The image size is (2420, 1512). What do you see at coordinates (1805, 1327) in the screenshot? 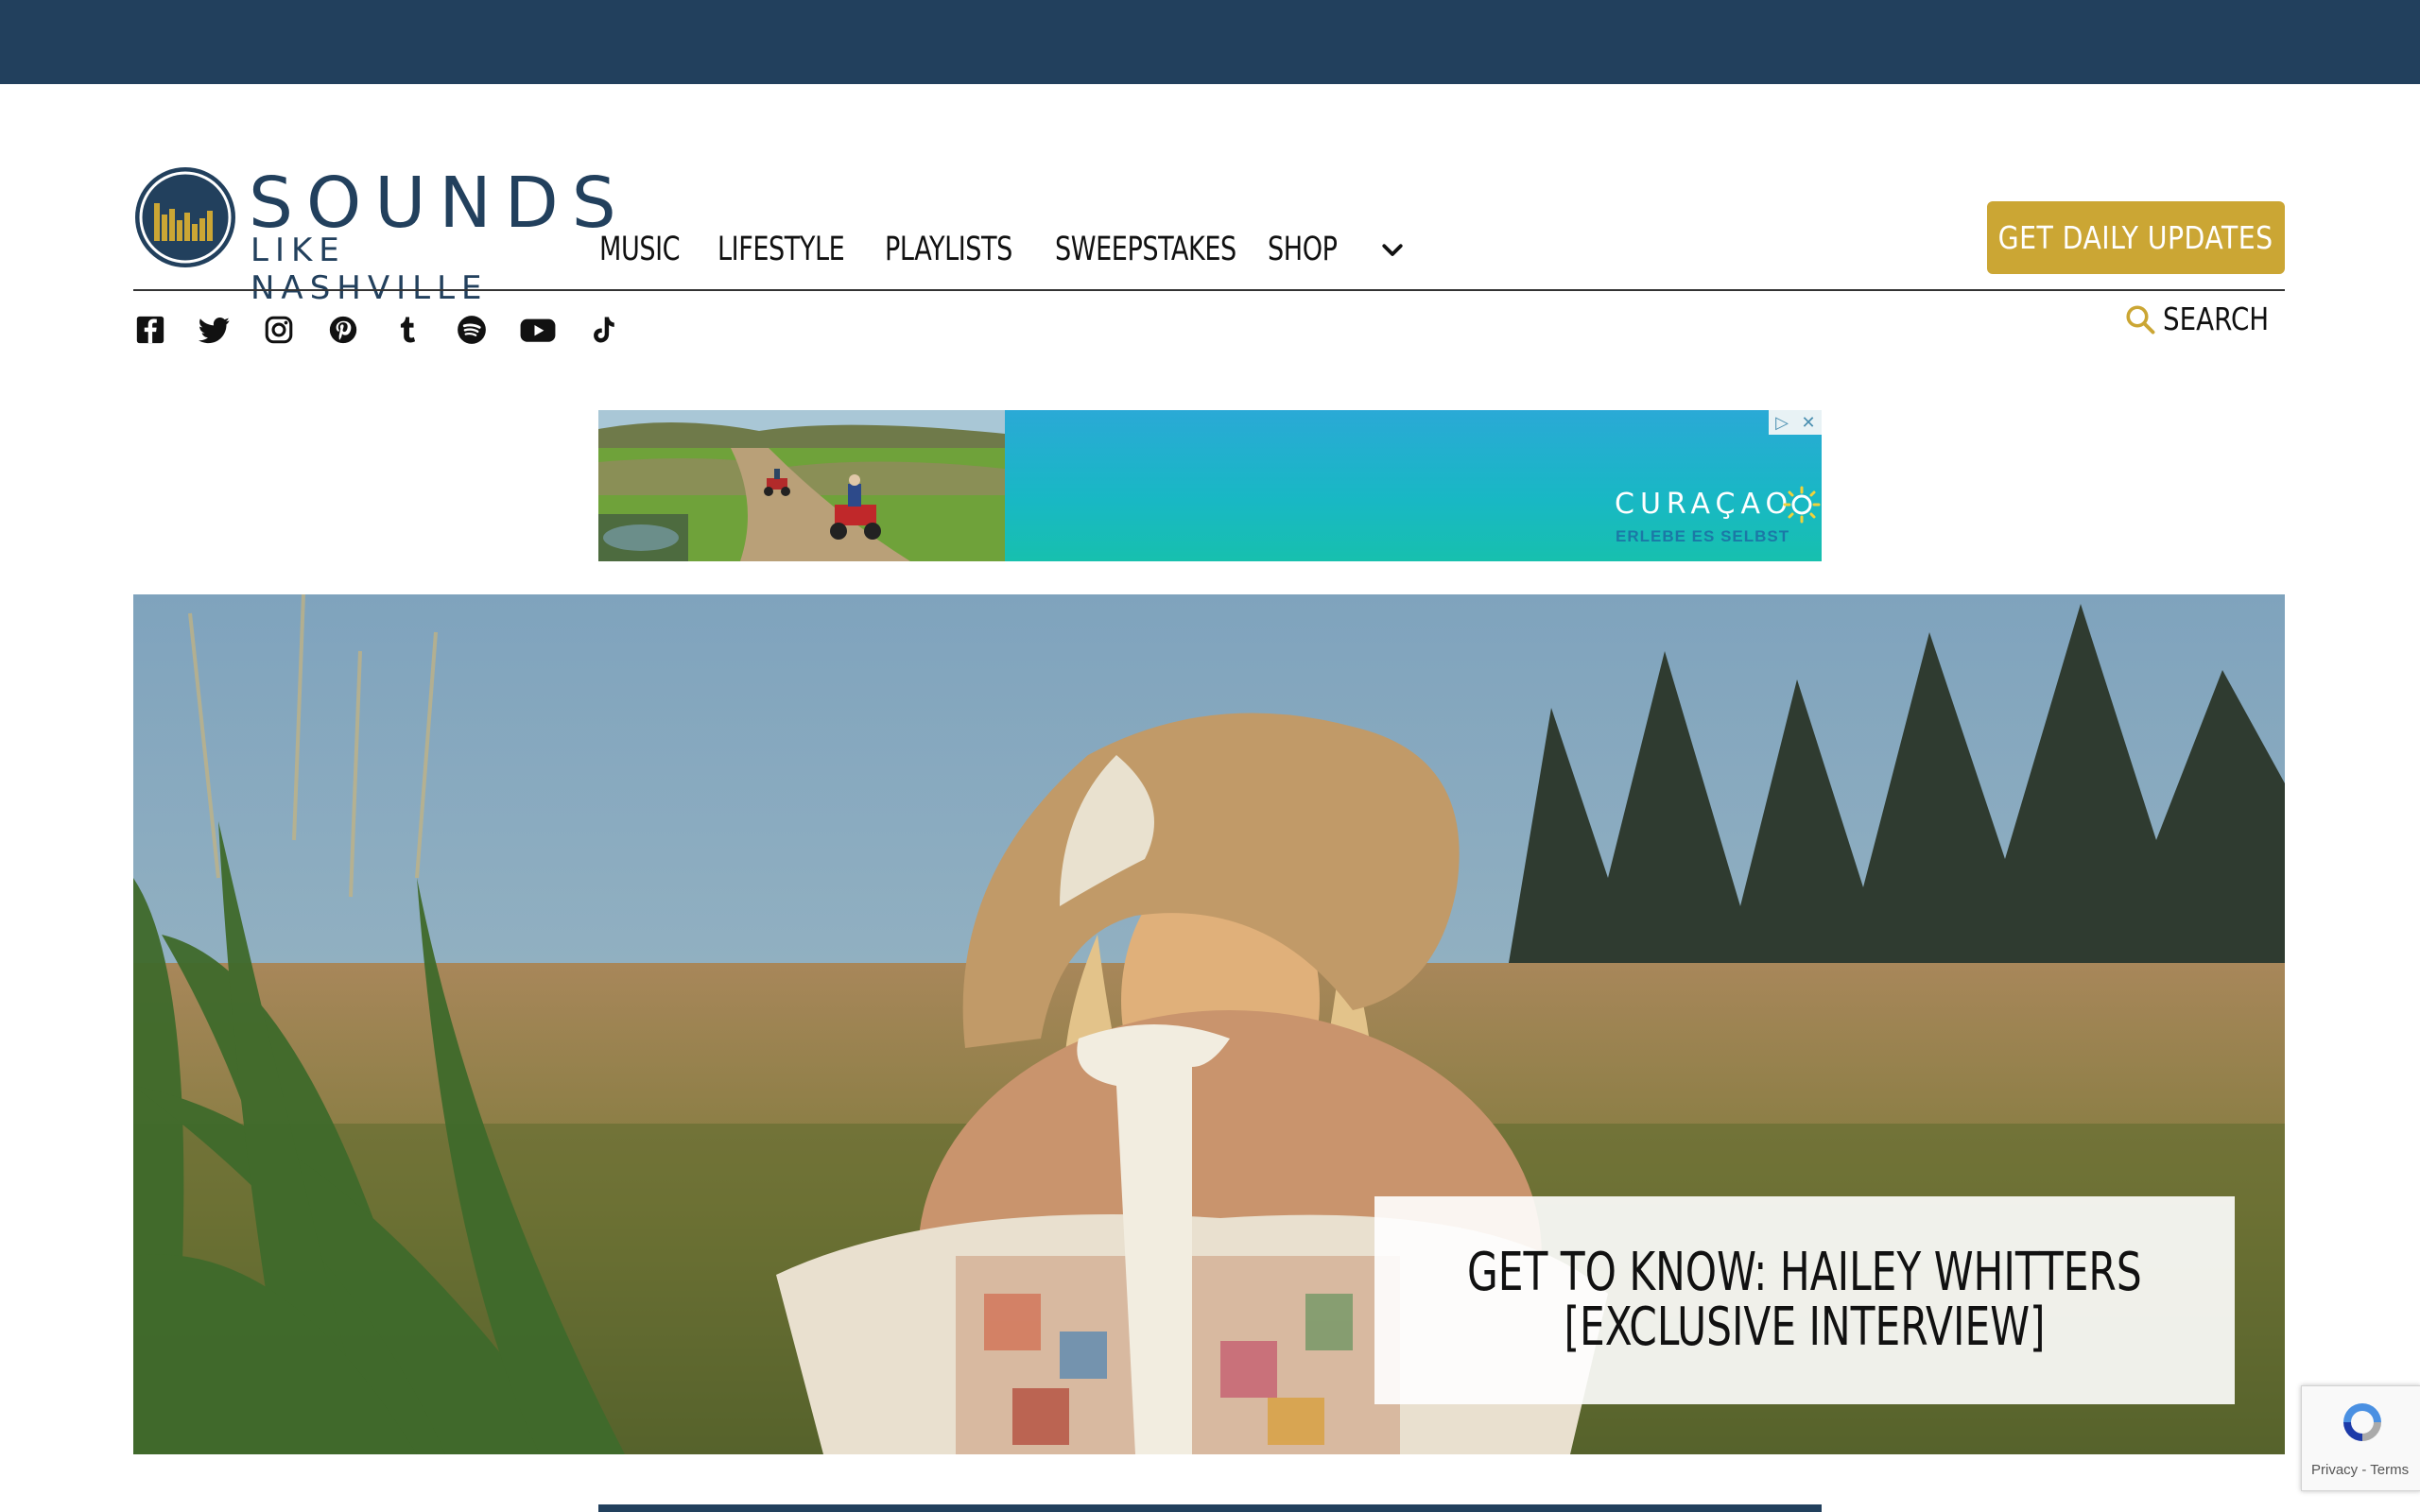
I see `hero-title-line-2: [EXCLUSIVE INTERVIEW]` at bounding box center [1805, 1327].